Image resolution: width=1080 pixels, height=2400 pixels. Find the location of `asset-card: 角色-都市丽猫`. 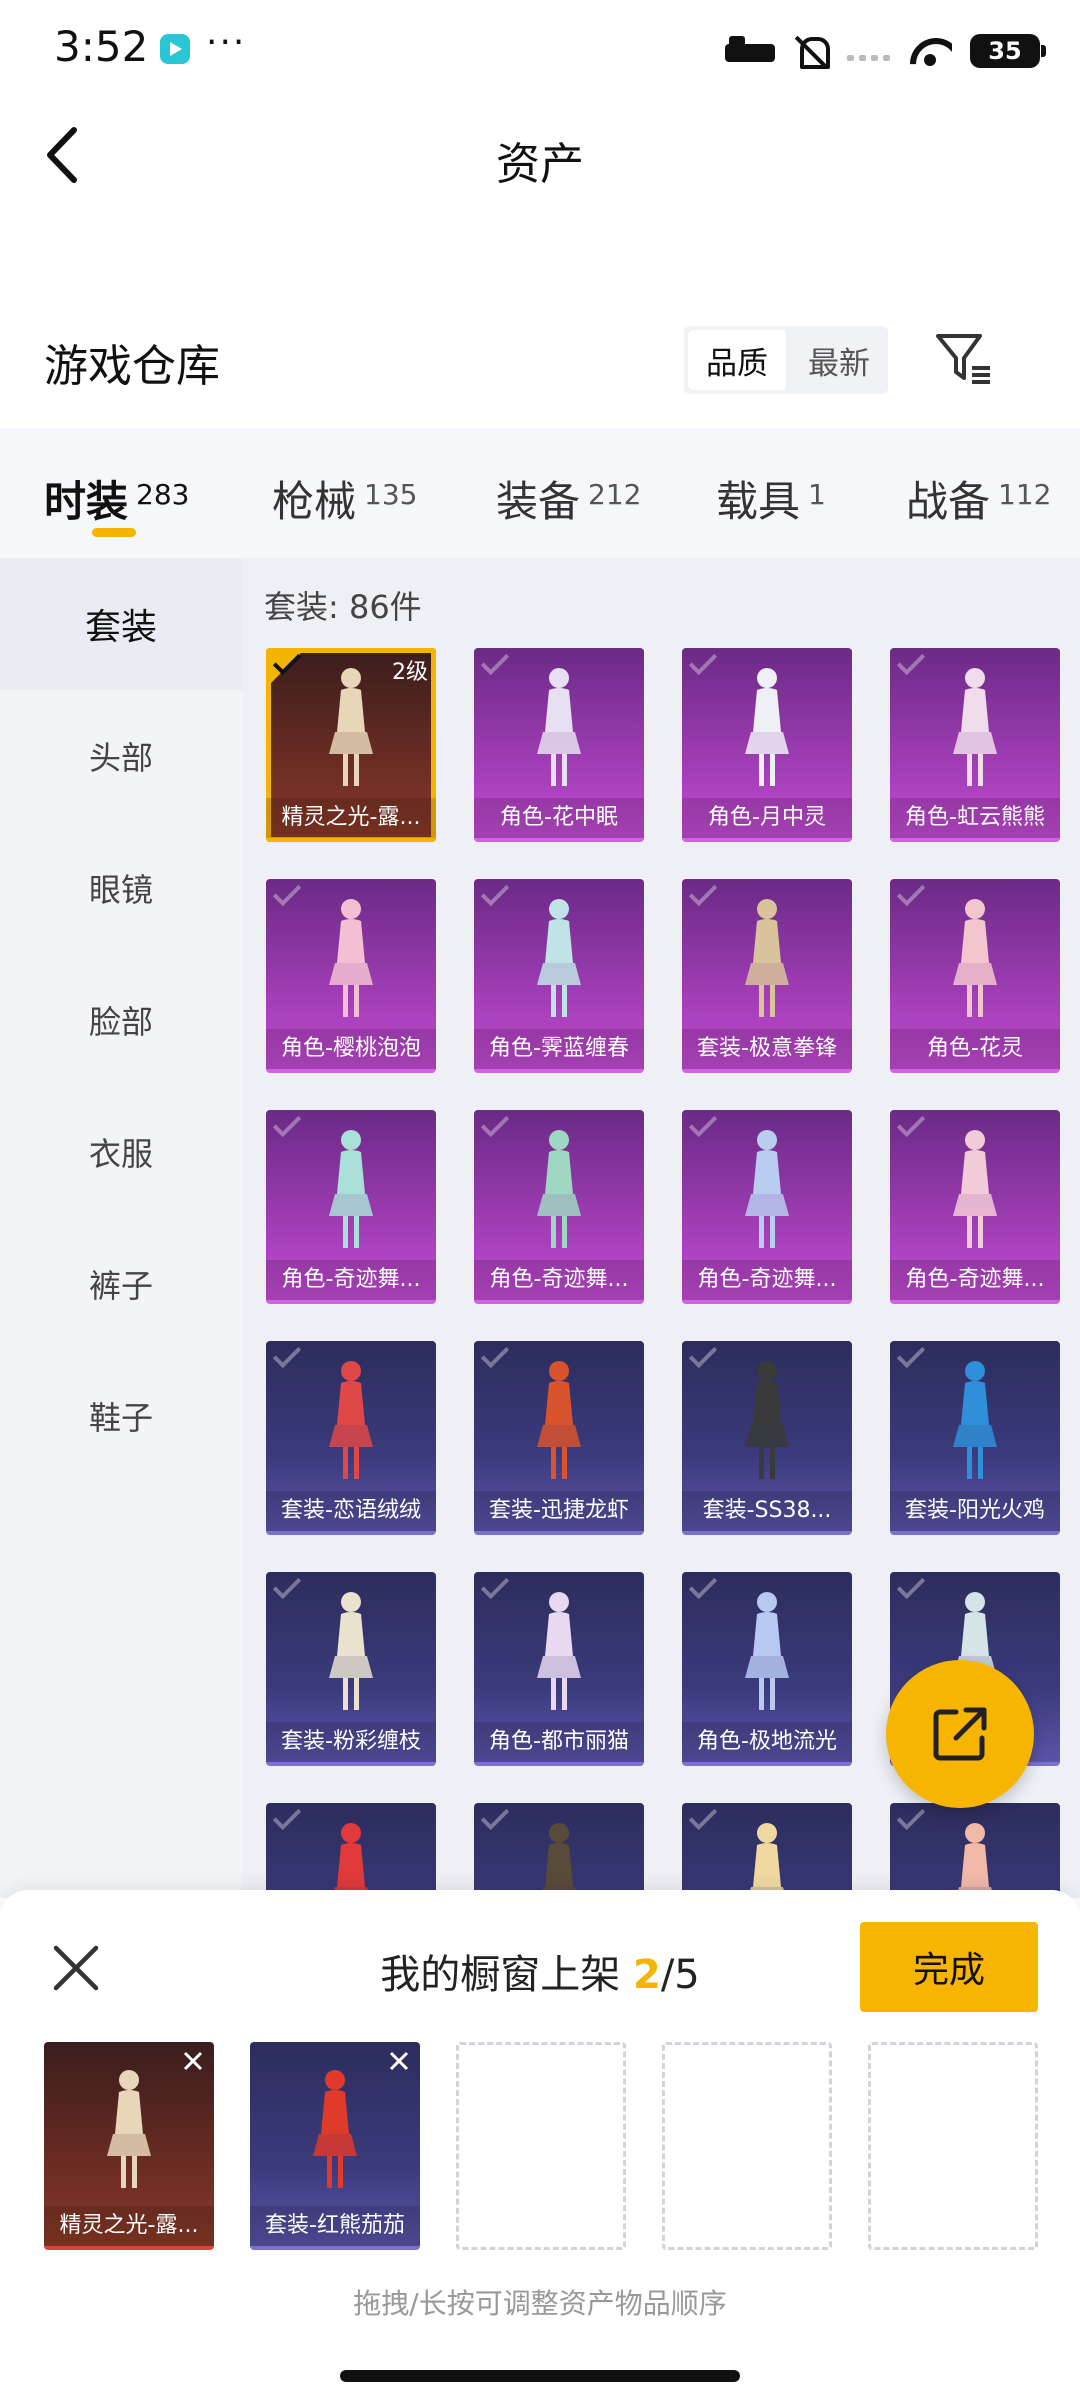

asset-card: 角色-都市丽猫 is located at coordinates (559, 1669).